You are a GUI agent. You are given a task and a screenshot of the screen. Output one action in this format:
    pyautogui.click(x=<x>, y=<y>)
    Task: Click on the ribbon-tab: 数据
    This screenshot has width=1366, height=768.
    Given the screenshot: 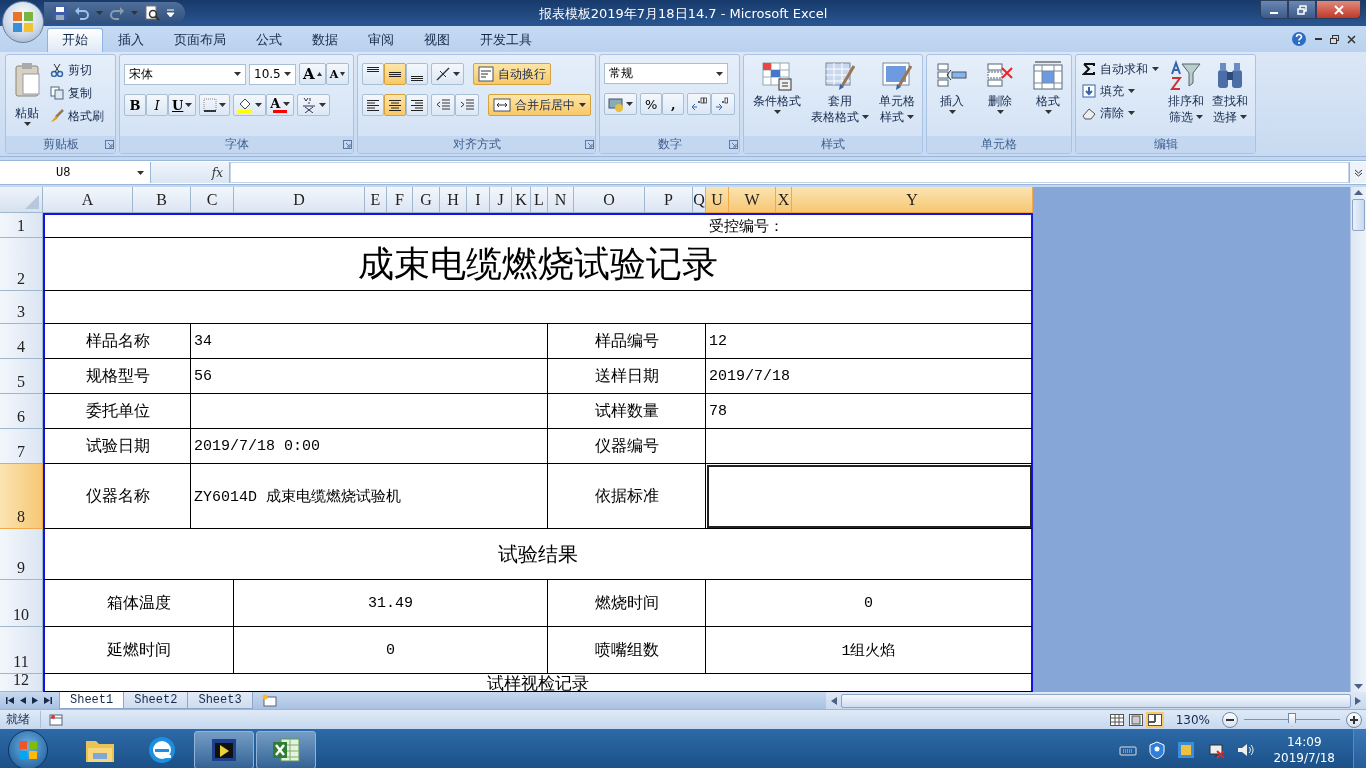 What is the action you would take?
    pyautogui.click(x=325, y=40)
    